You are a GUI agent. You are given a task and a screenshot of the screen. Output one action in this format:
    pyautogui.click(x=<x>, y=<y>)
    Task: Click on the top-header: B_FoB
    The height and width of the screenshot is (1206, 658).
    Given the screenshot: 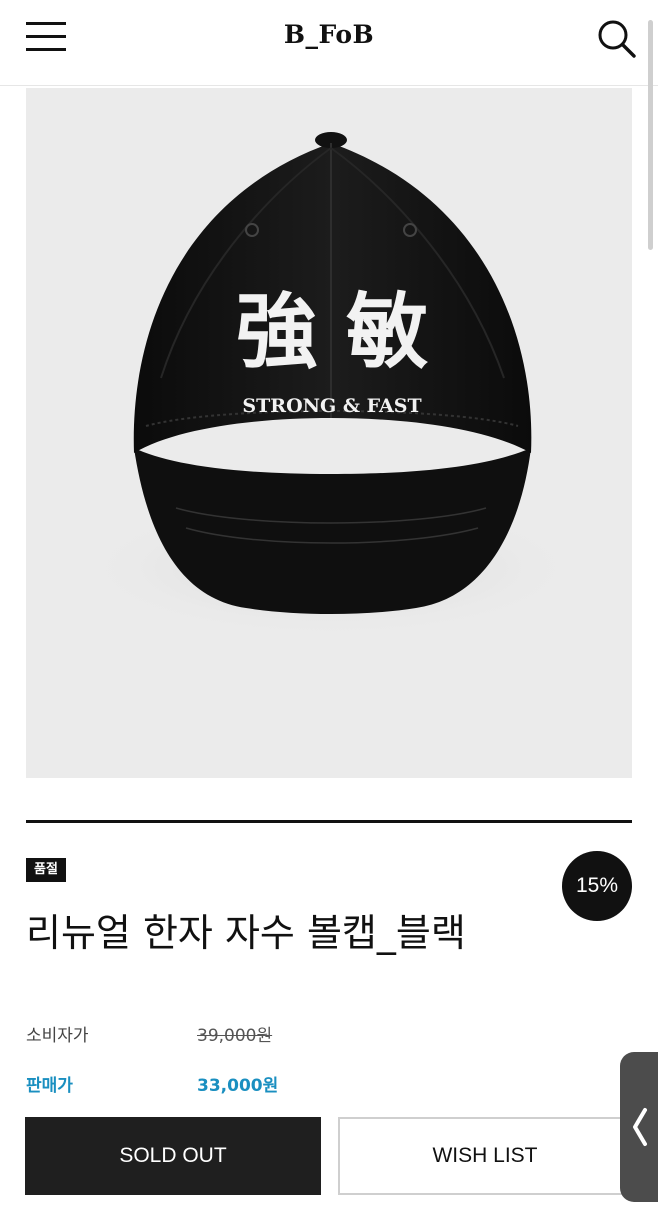 What is the action you would take?
    pyautogui.click(x=329, y=43)
    